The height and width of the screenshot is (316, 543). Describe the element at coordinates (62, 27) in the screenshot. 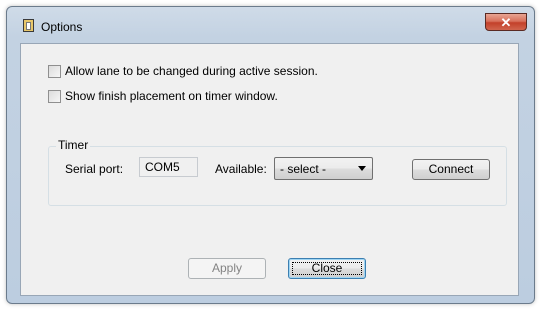

I see `window-title: Options` at that location.